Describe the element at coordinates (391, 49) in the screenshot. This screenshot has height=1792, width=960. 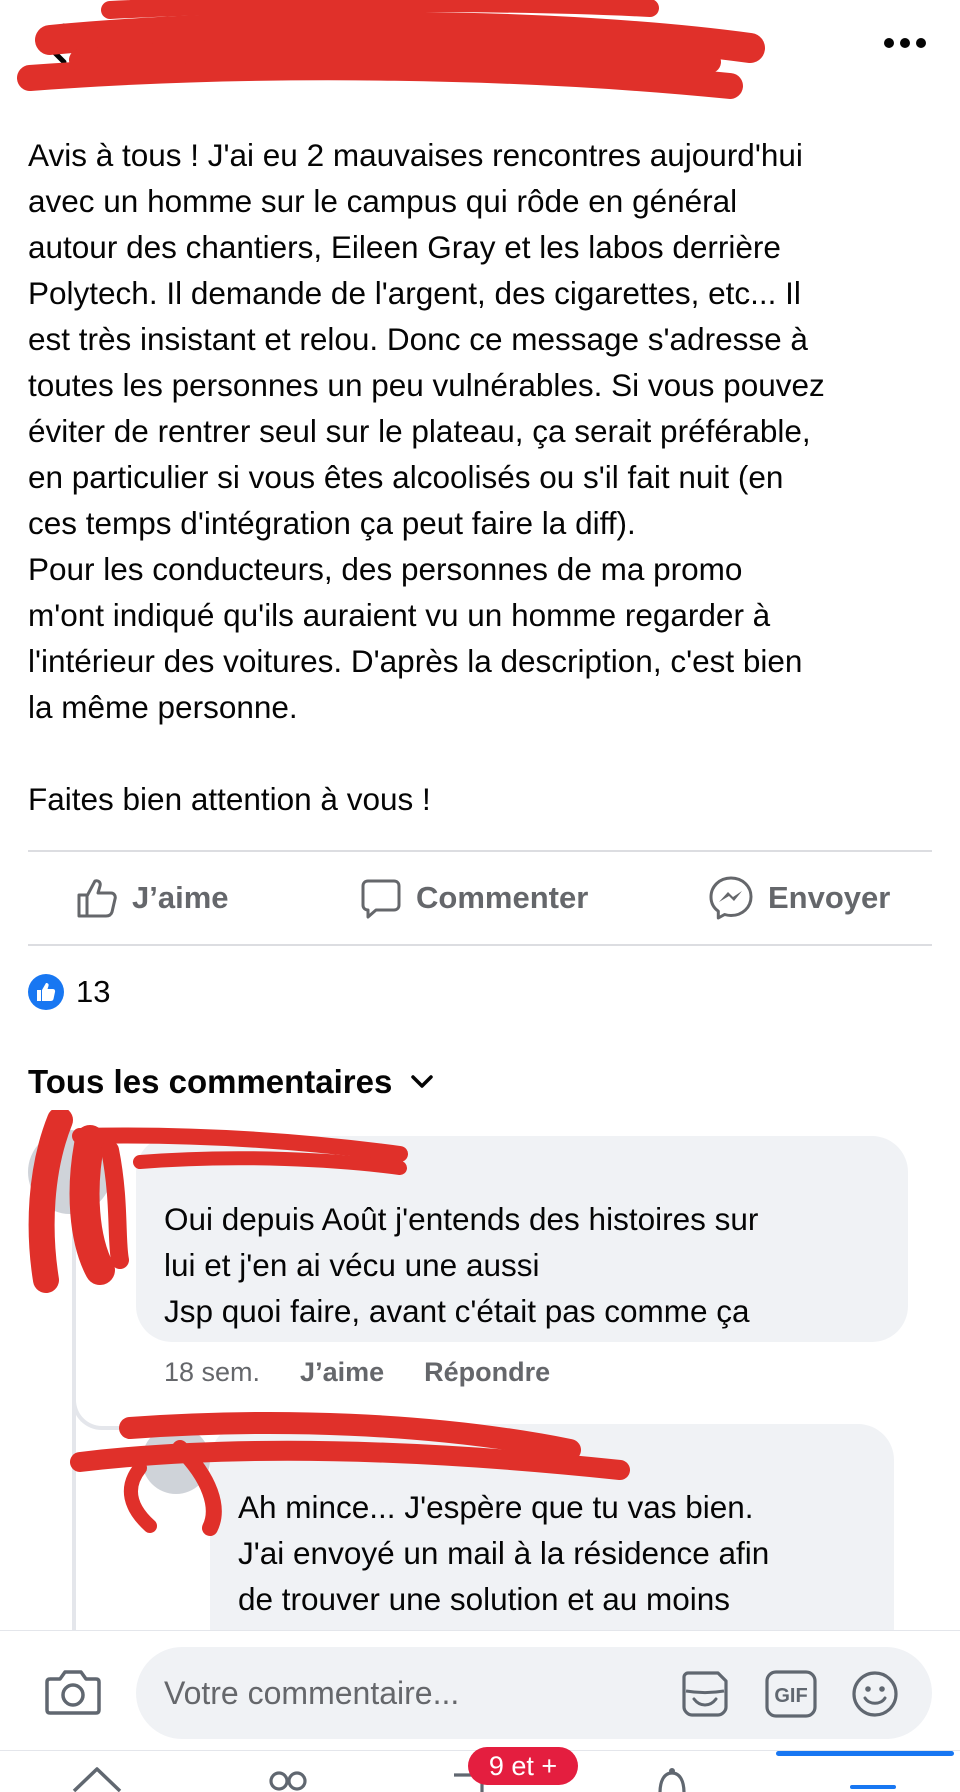
I see `redaction-mark` at that location.